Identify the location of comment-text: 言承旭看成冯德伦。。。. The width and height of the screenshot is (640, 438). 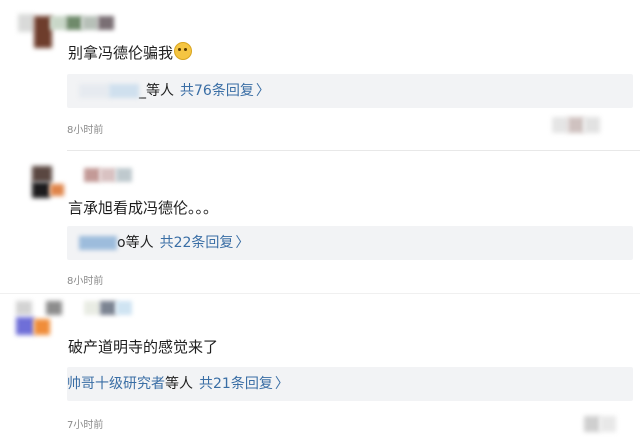
(143, 208).